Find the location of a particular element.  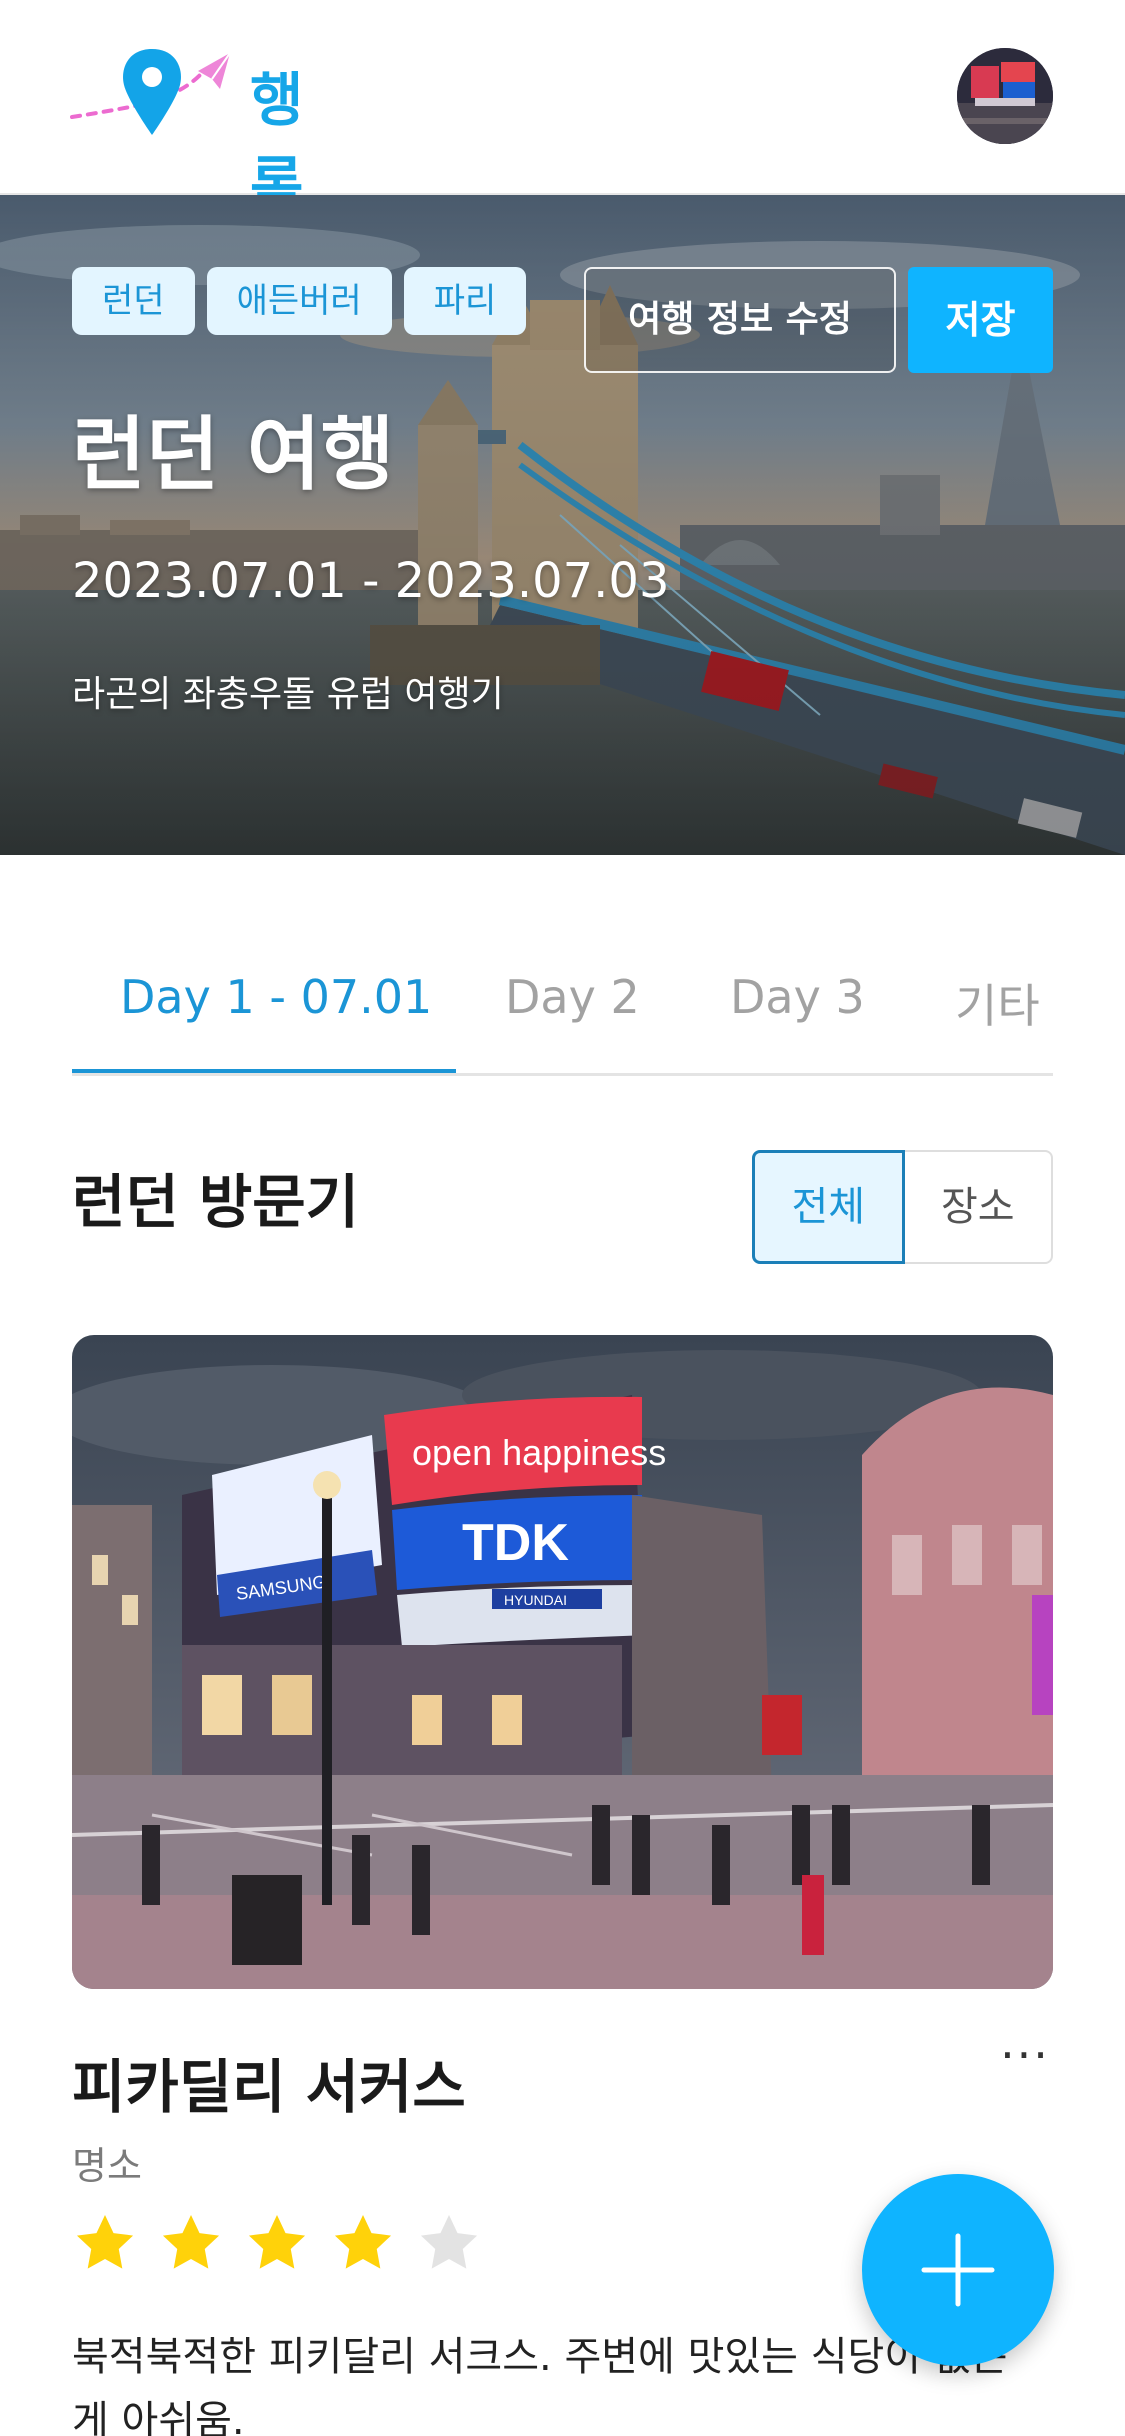

tab-day-3: Day 3 is located at coordinates (797, 997).